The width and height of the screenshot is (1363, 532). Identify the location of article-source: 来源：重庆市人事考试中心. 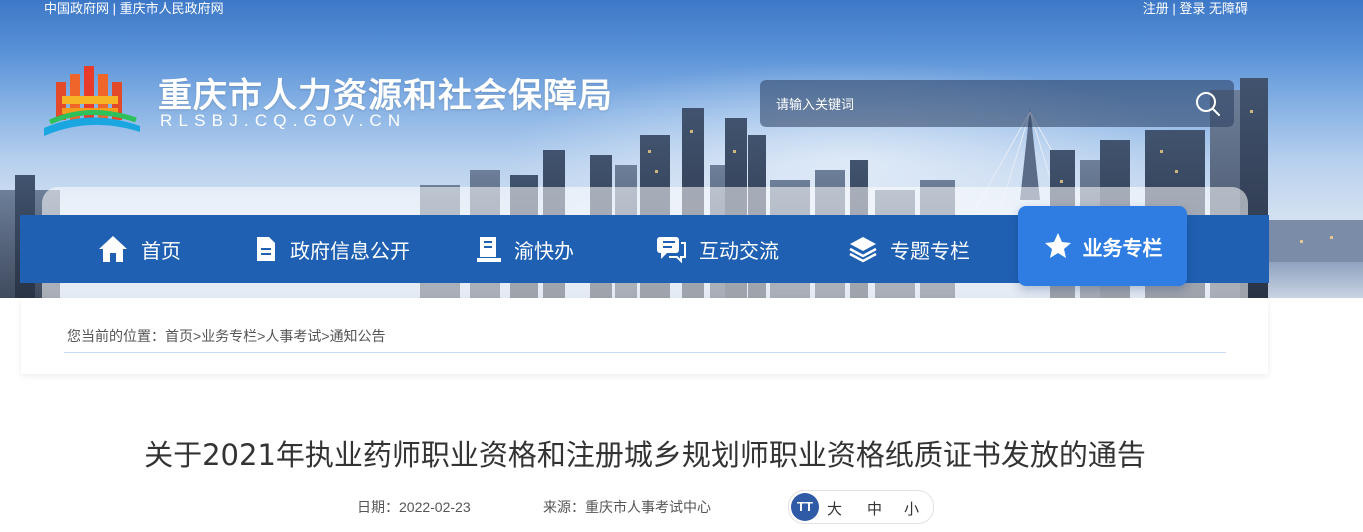
(627, 507).